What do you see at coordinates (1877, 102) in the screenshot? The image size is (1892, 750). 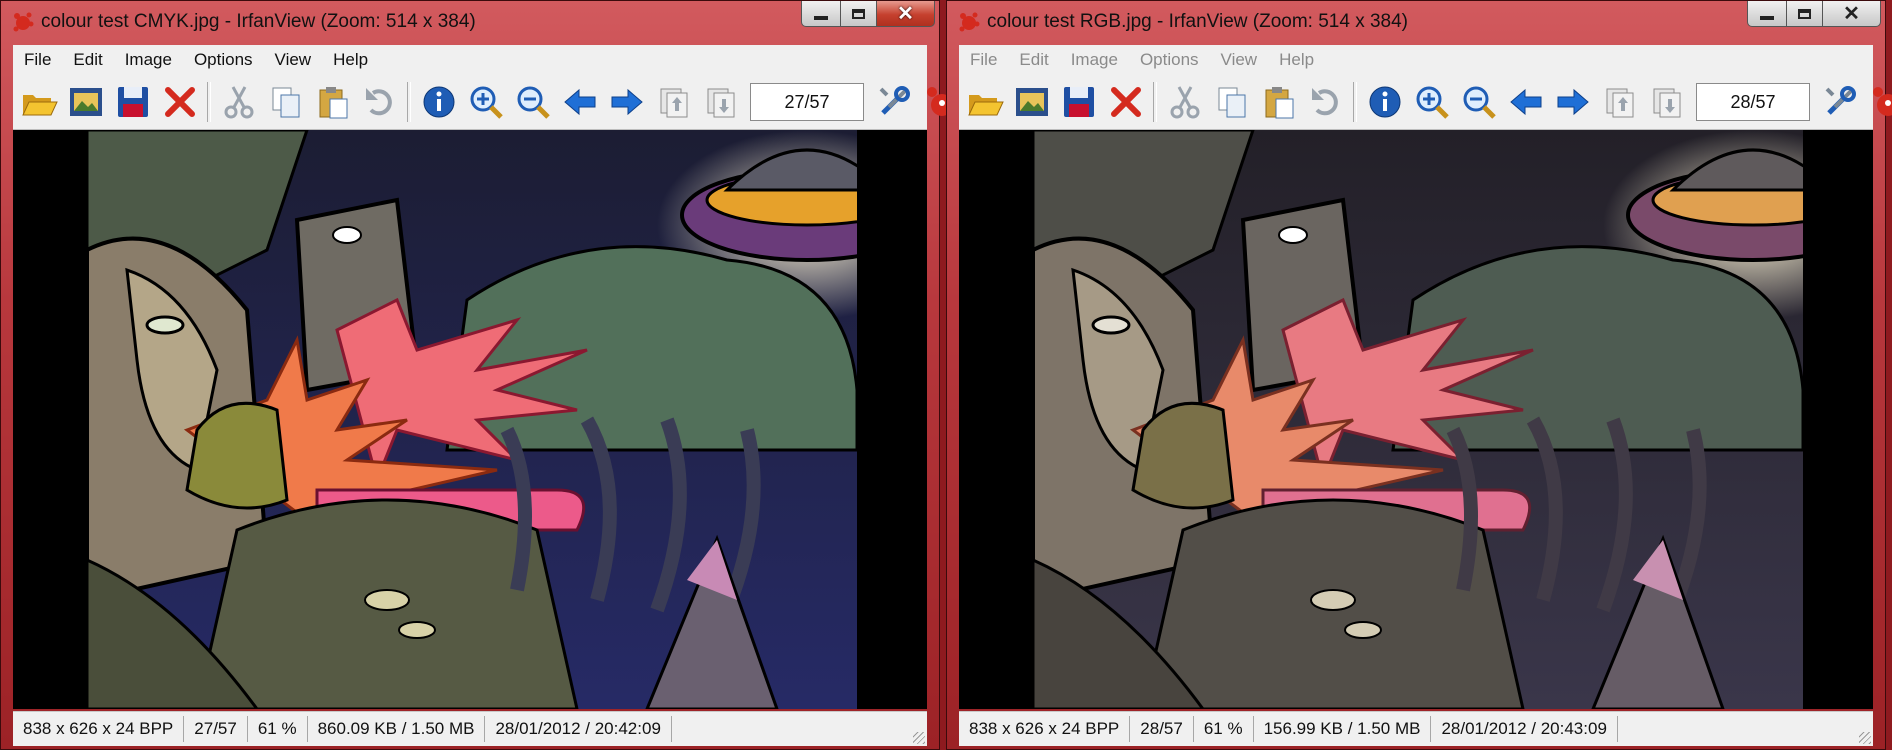 I see `irfanview-button` at bounding box center [1877, 102].